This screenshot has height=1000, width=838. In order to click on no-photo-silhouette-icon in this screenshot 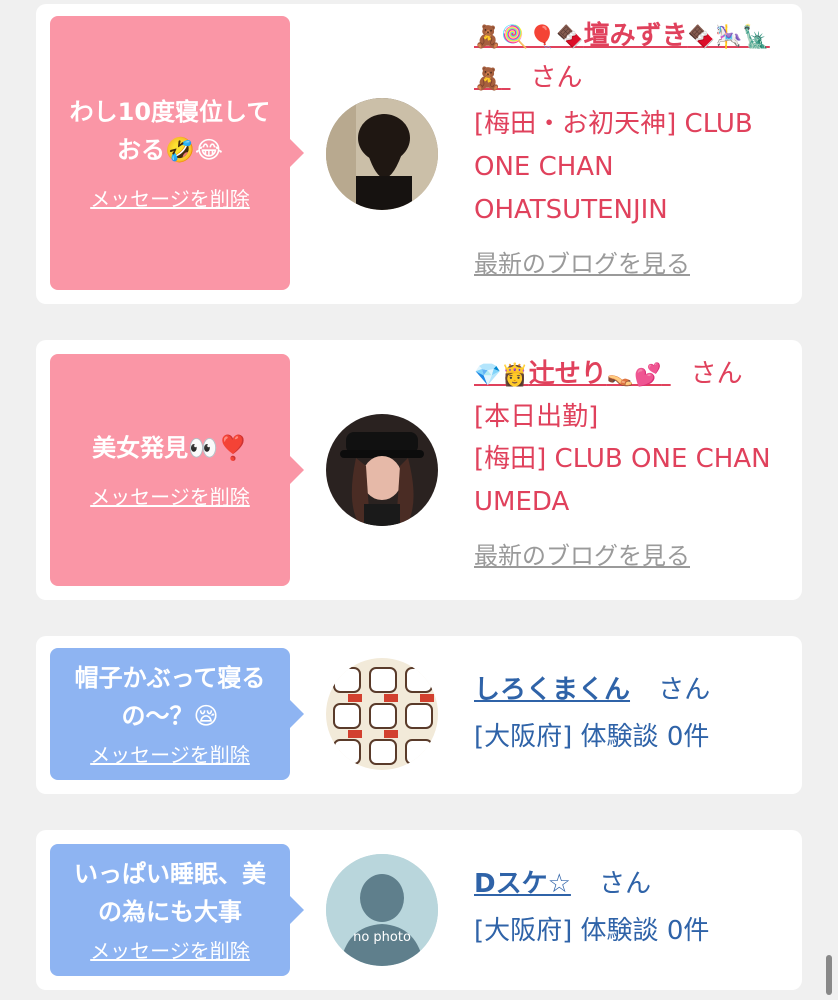, I will do `click(382, 910)`.